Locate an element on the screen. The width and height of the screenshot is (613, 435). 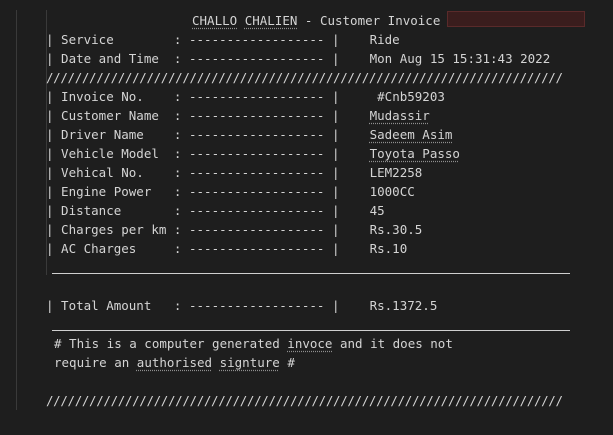
header-title-rest: - Customer Invoice is located at coordinates (369, 20).